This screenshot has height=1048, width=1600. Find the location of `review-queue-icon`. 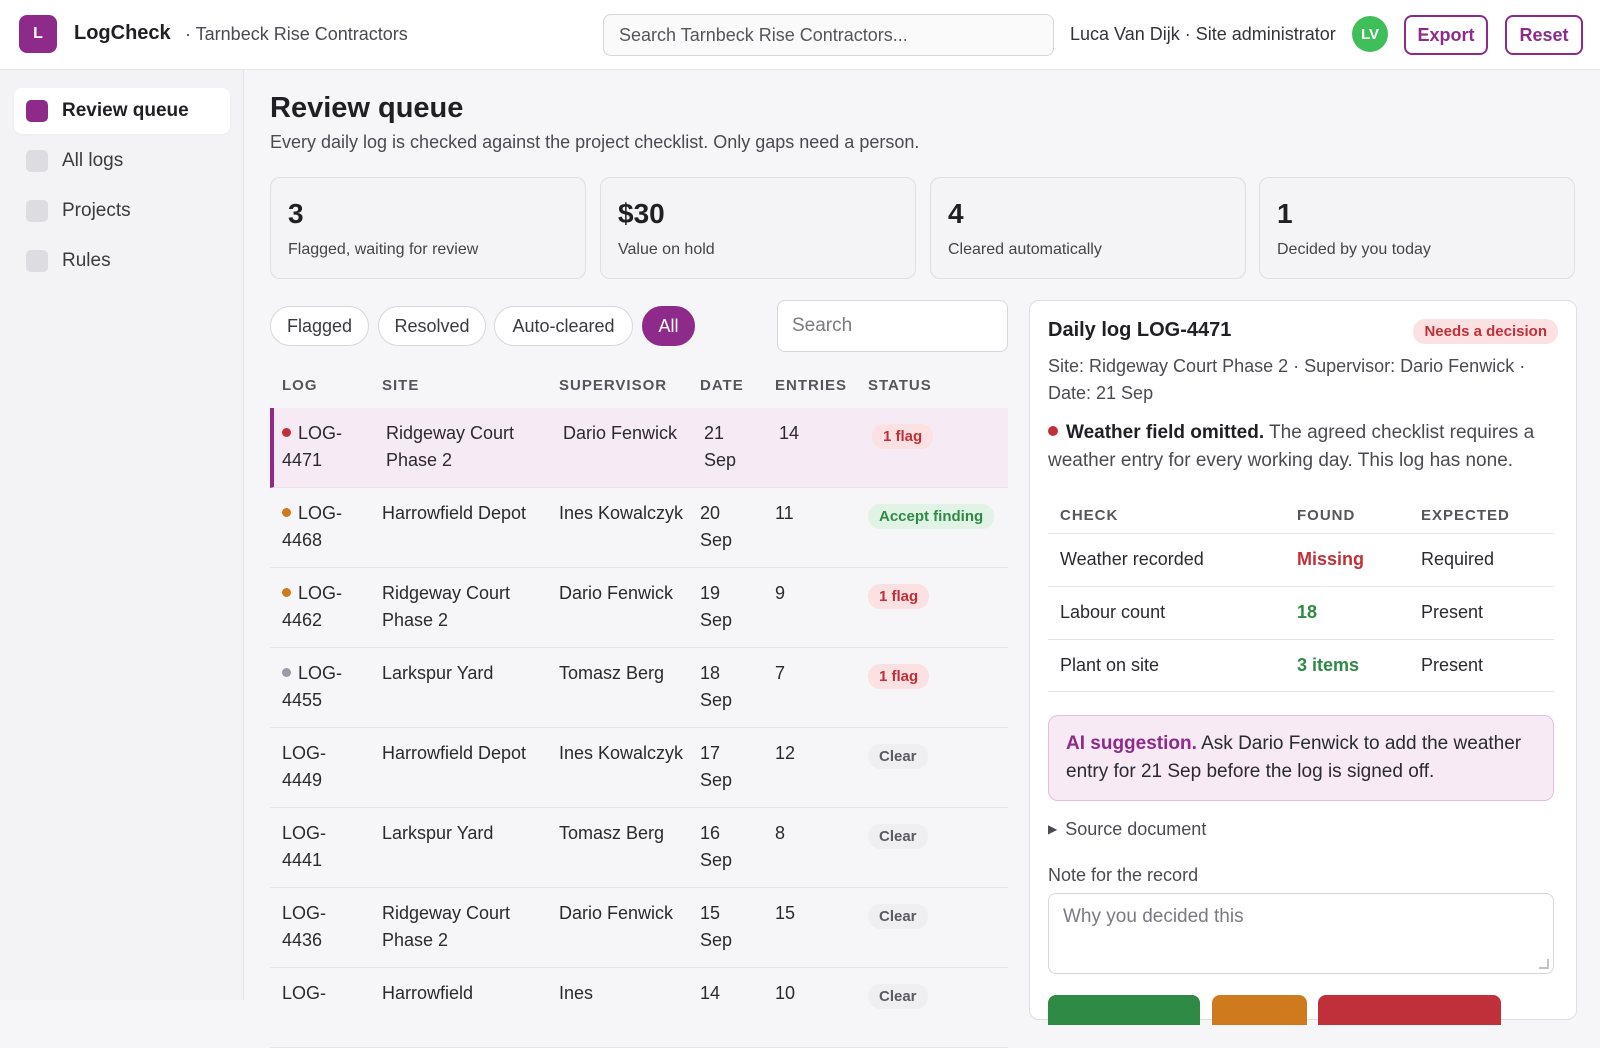

review-queue-icon is located at coordinates (37, 111).